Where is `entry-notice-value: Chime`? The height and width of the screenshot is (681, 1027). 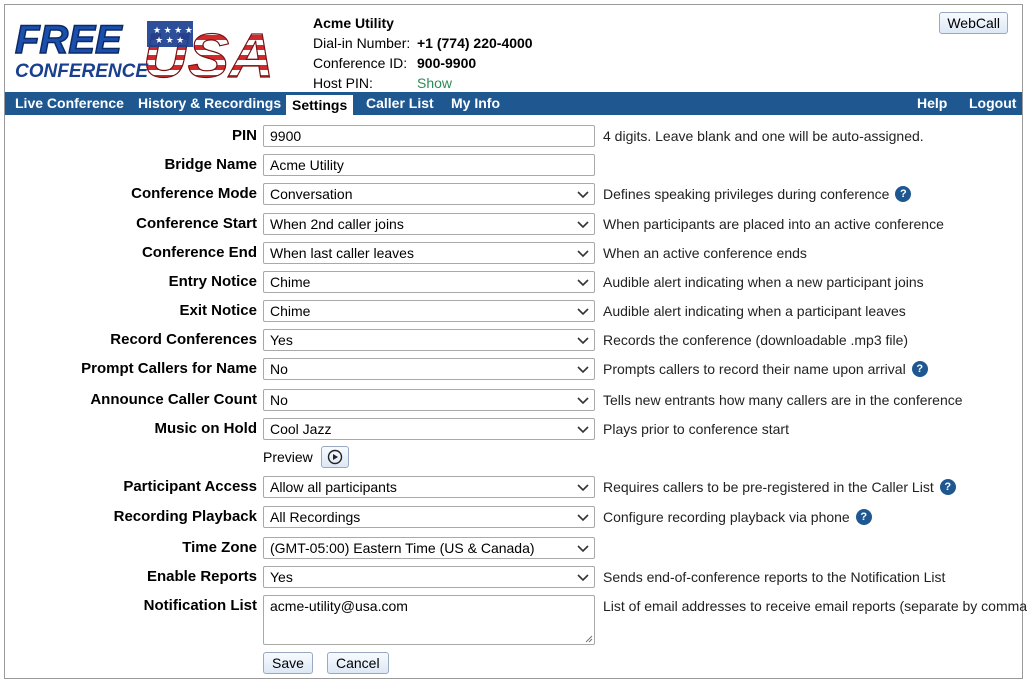
entry-notice-value: Chime is located at coordinates (290, 282).